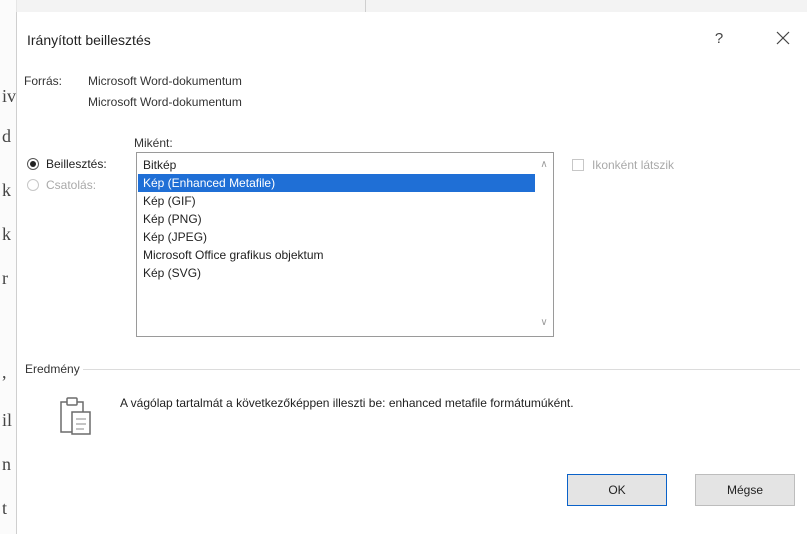 This screenshot has height=534, width=807. What do you see at coordinates (89, 40) in the screenshot?
I see `dialog-title: Irányított beillesztés` at bounding box center [89, 40].